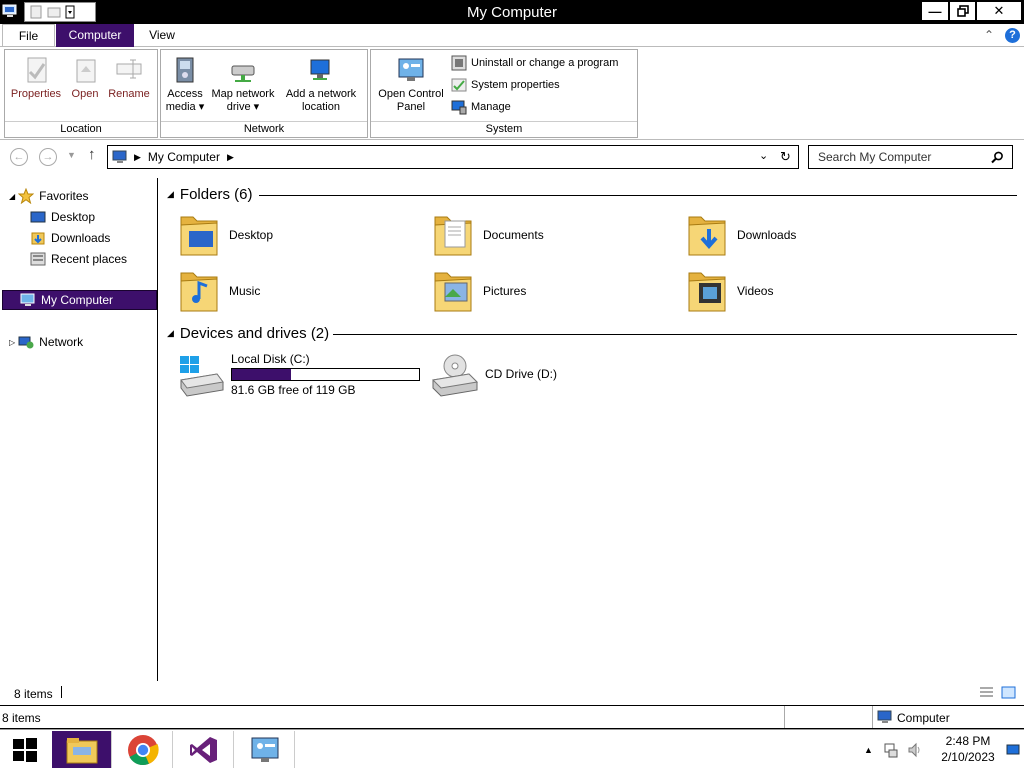 This screenshot has height=768, width=1024. I want to click on manage-button: Manage, so click(481, 107).